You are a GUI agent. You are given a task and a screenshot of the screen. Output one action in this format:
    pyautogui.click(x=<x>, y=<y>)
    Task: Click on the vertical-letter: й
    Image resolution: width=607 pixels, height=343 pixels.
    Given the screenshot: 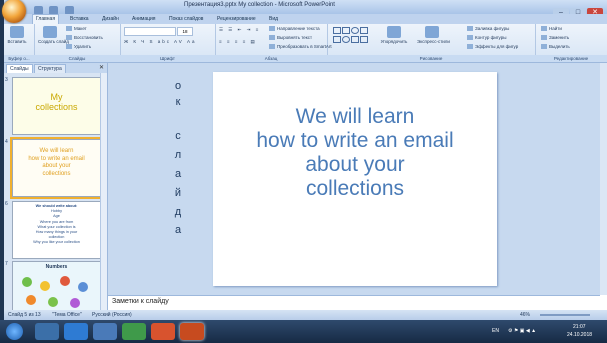 What is the action you would take?
    pyautogui.click(x=178, y=193)
    